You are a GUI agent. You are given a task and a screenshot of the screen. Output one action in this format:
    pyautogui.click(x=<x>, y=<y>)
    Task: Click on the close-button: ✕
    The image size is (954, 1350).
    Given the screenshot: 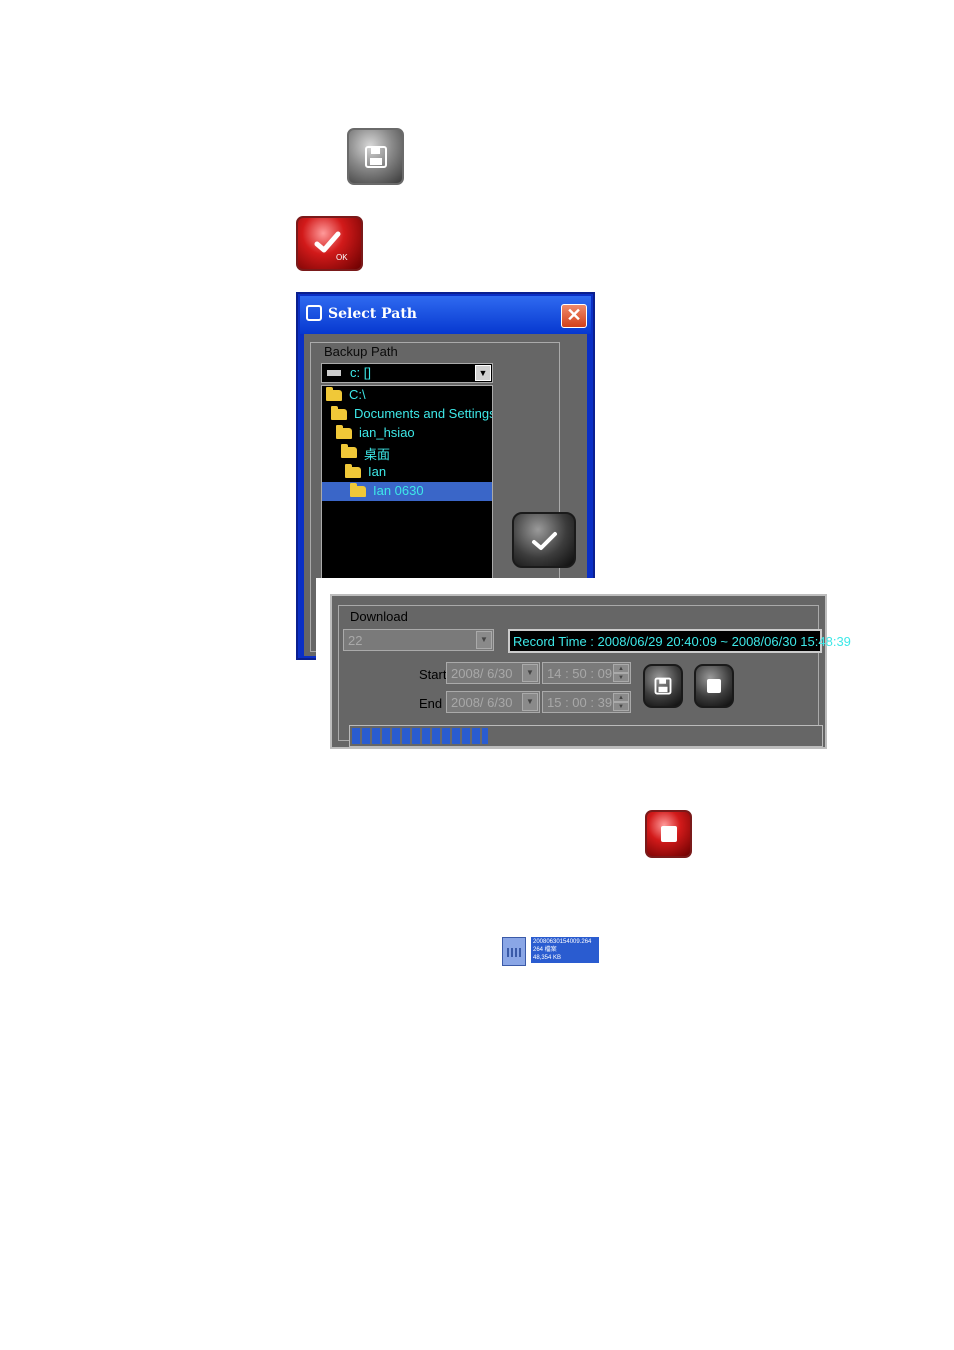 What is the action you would take?
    pyautogui.click(x=574, y=316)
    